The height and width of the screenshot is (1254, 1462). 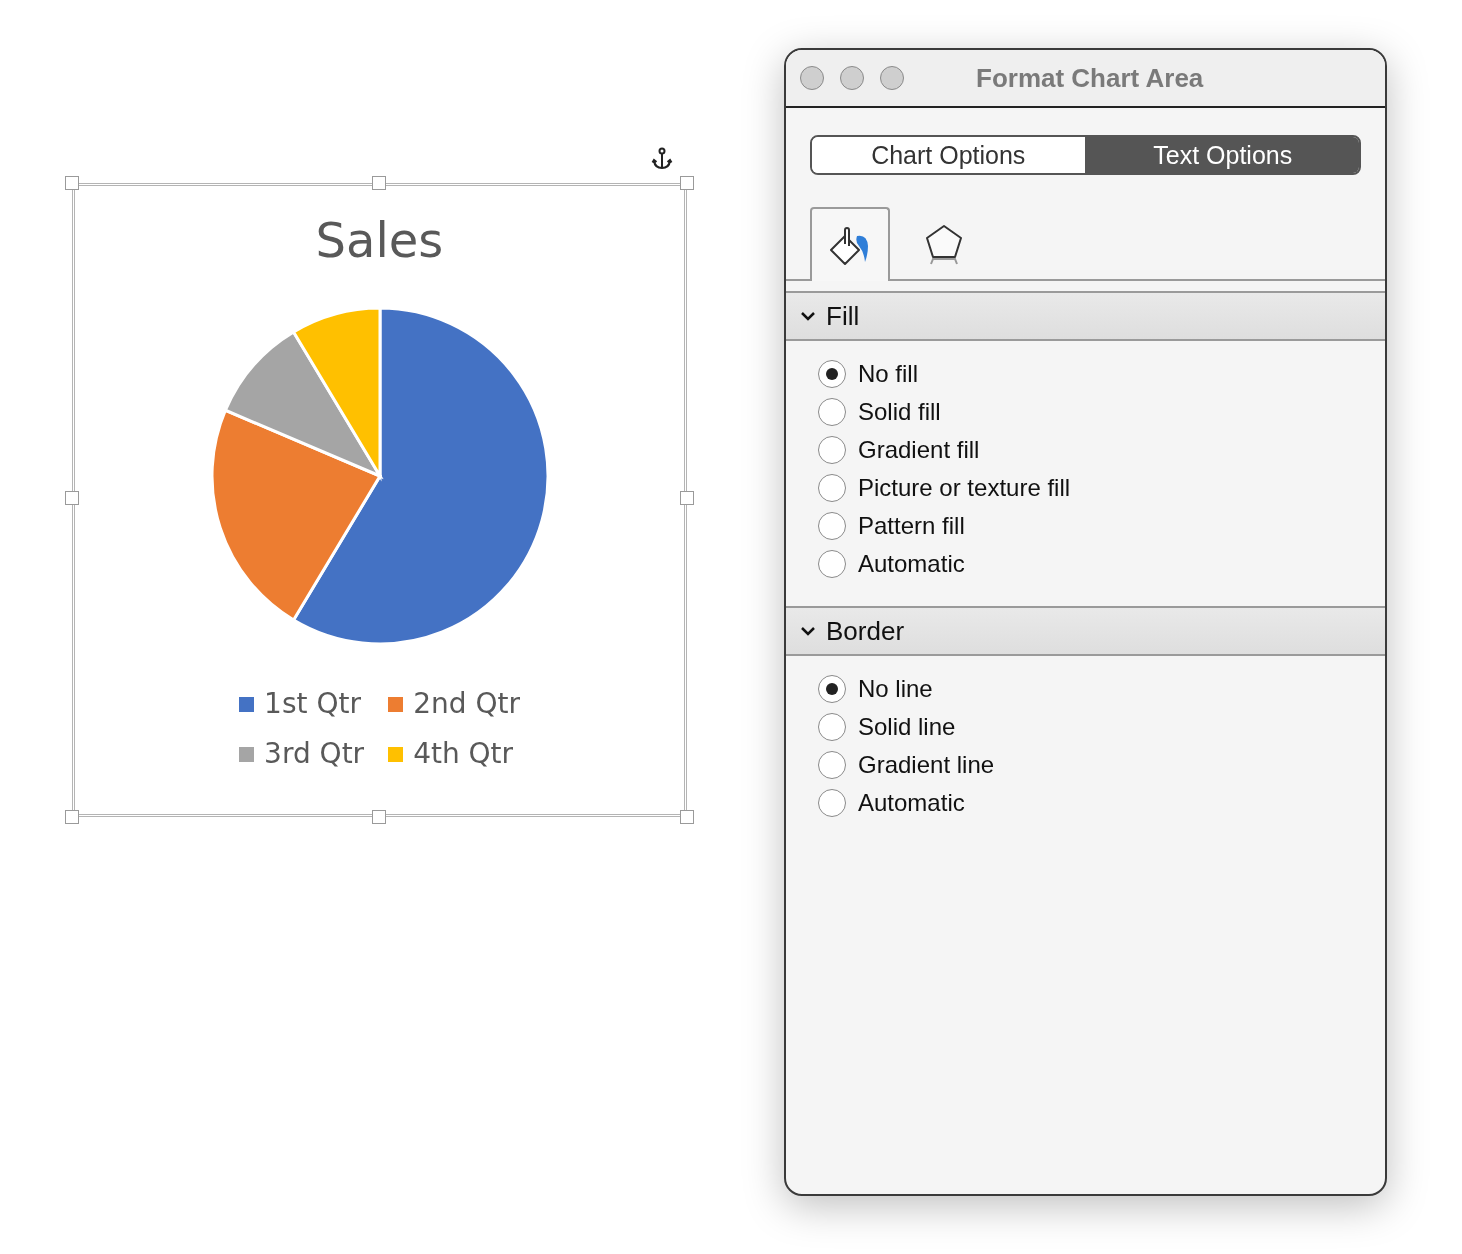 I want to click on option-label: Solid fill, so click(x=899, y=412).